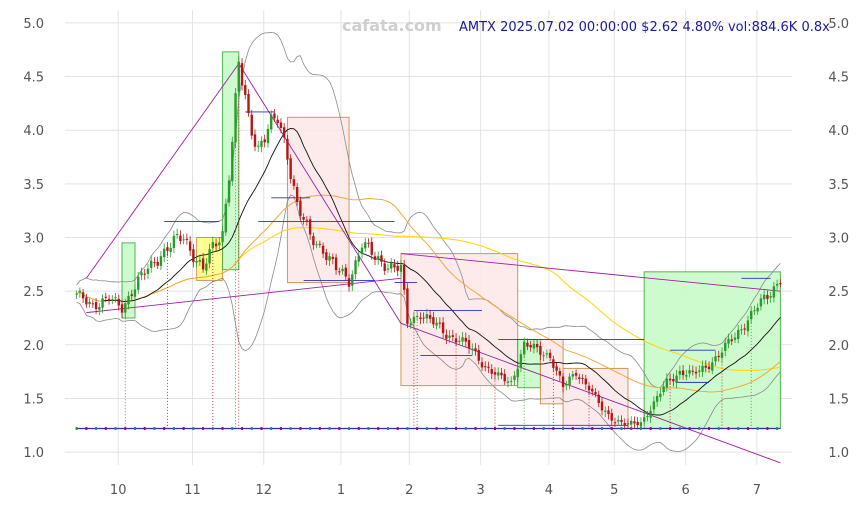 The height and width of the screenshot is (505, 862). Describe the element at coordinates (757, 490) in the screenshot. I see `x-tick-9: 7` at that location.